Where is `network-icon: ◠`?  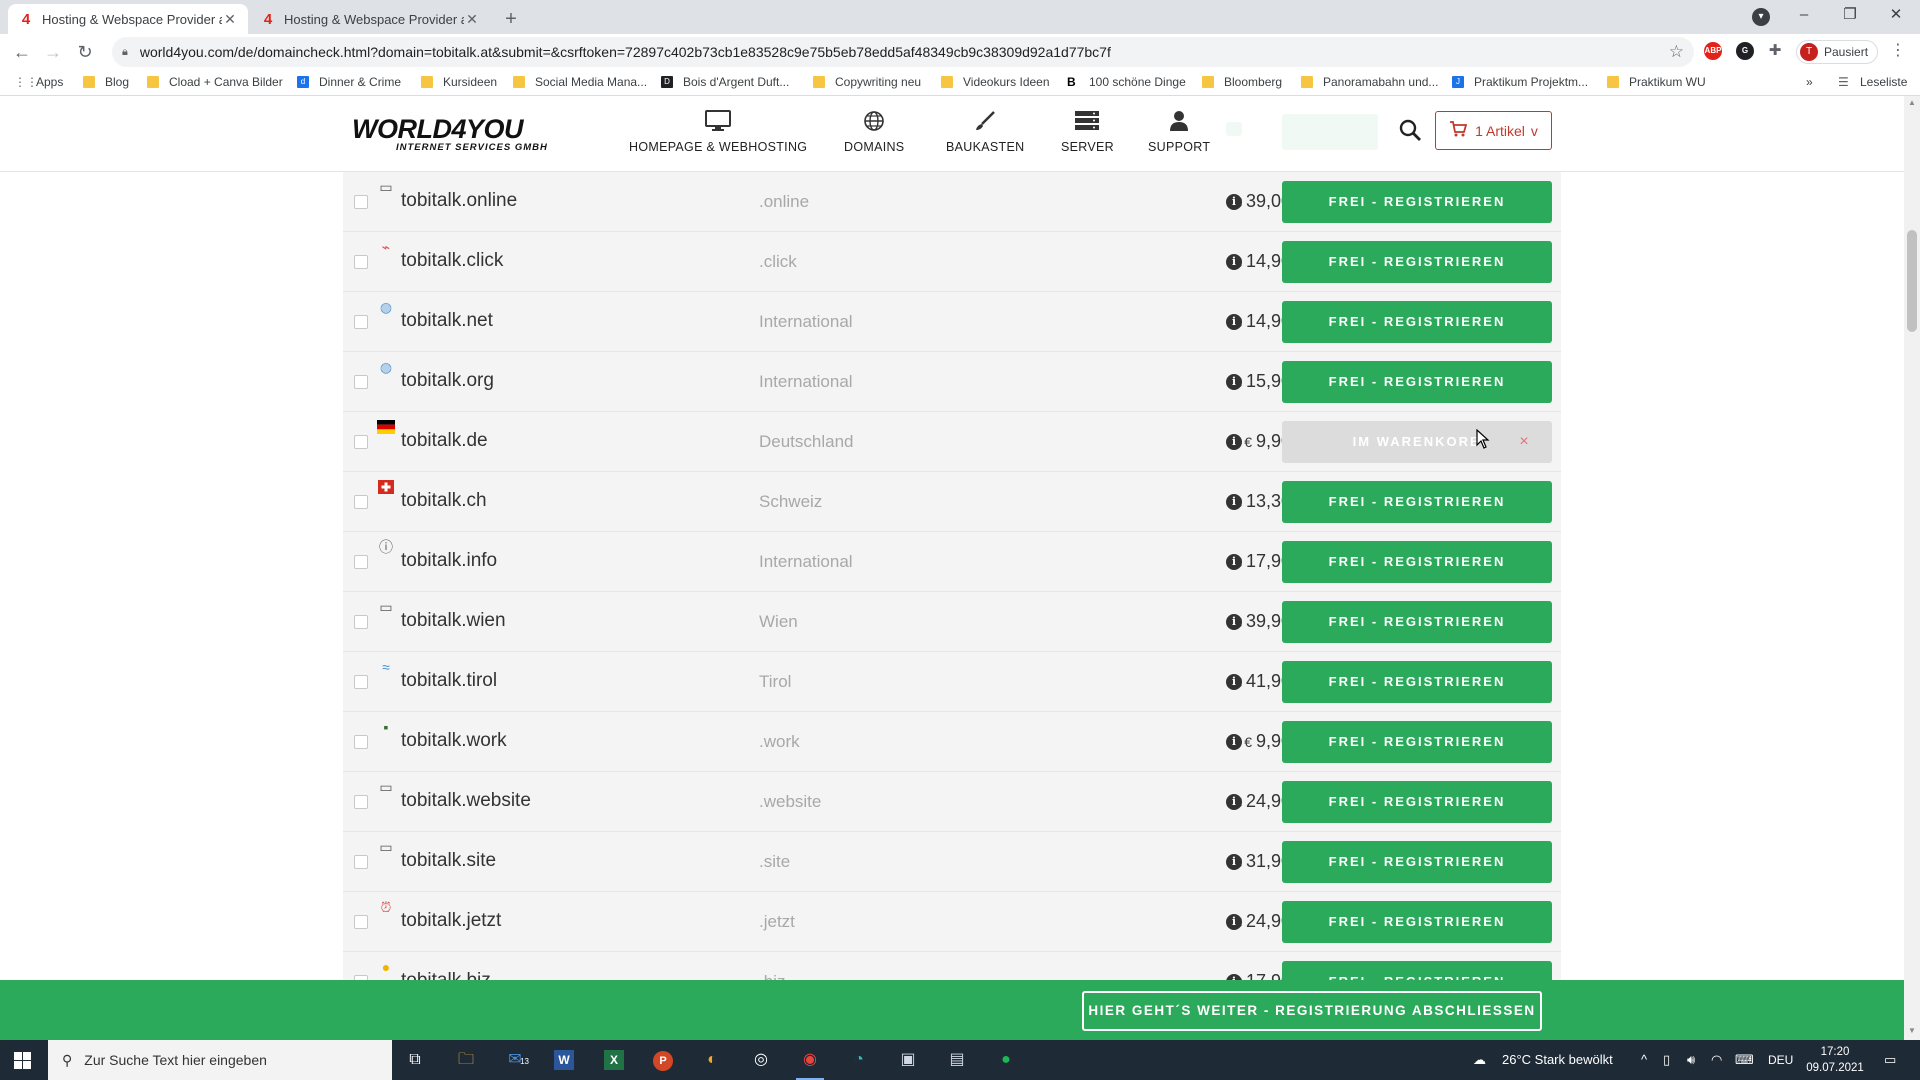
network-icon: ◠ is located at coordinates (1716, 1060).